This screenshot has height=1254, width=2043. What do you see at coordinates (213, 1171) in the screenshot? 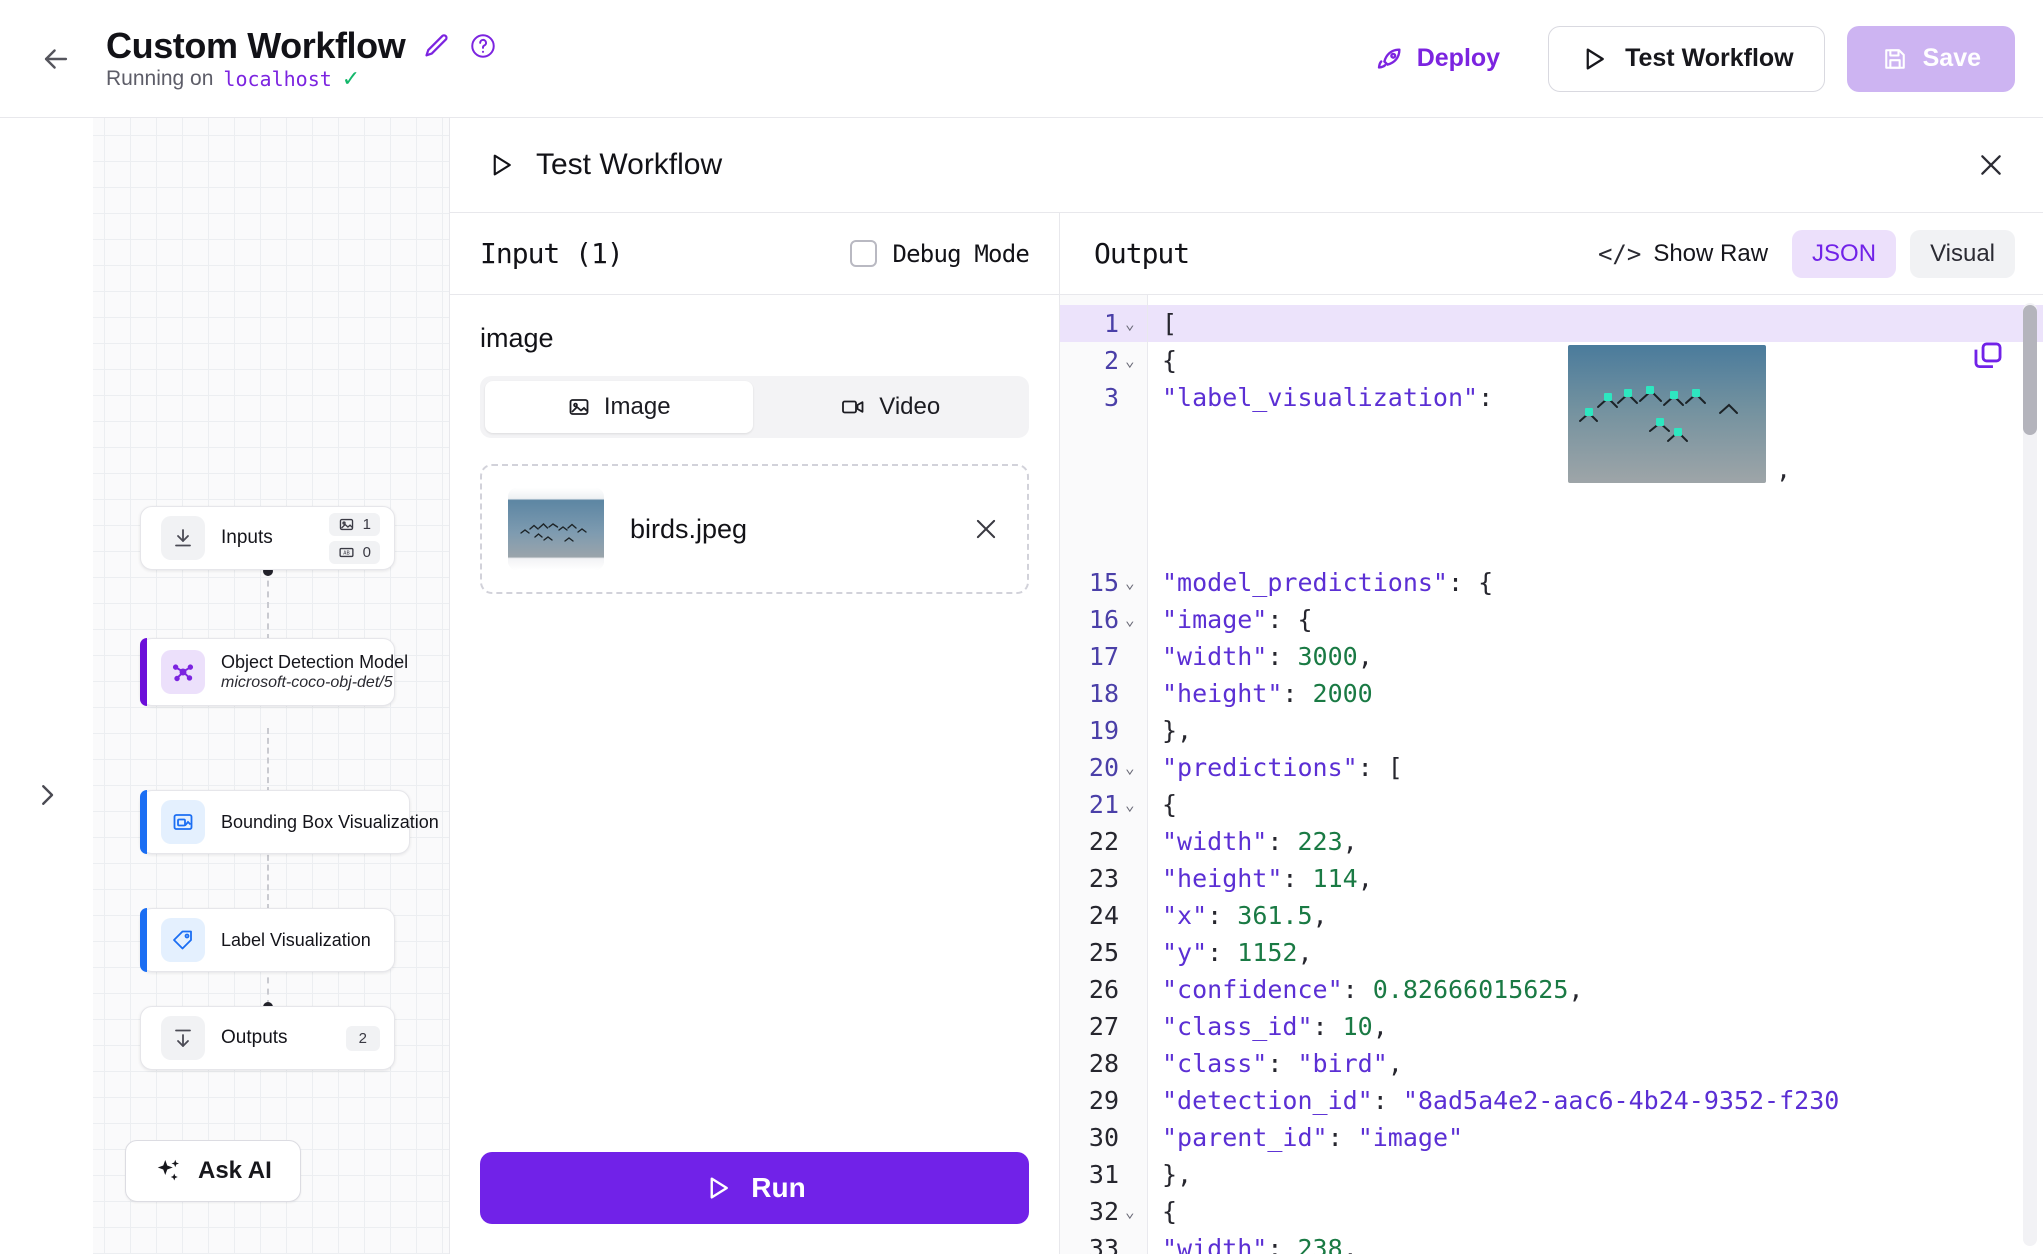
I see `ask-ai-button: Ask AI` at bounding box center [213, 1171].